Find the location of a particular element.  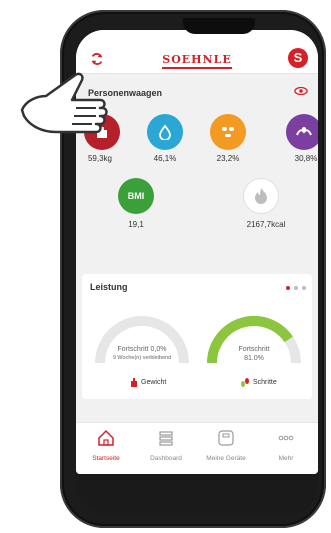

metric-bmi: BMI is located at coordinates (136, 196).